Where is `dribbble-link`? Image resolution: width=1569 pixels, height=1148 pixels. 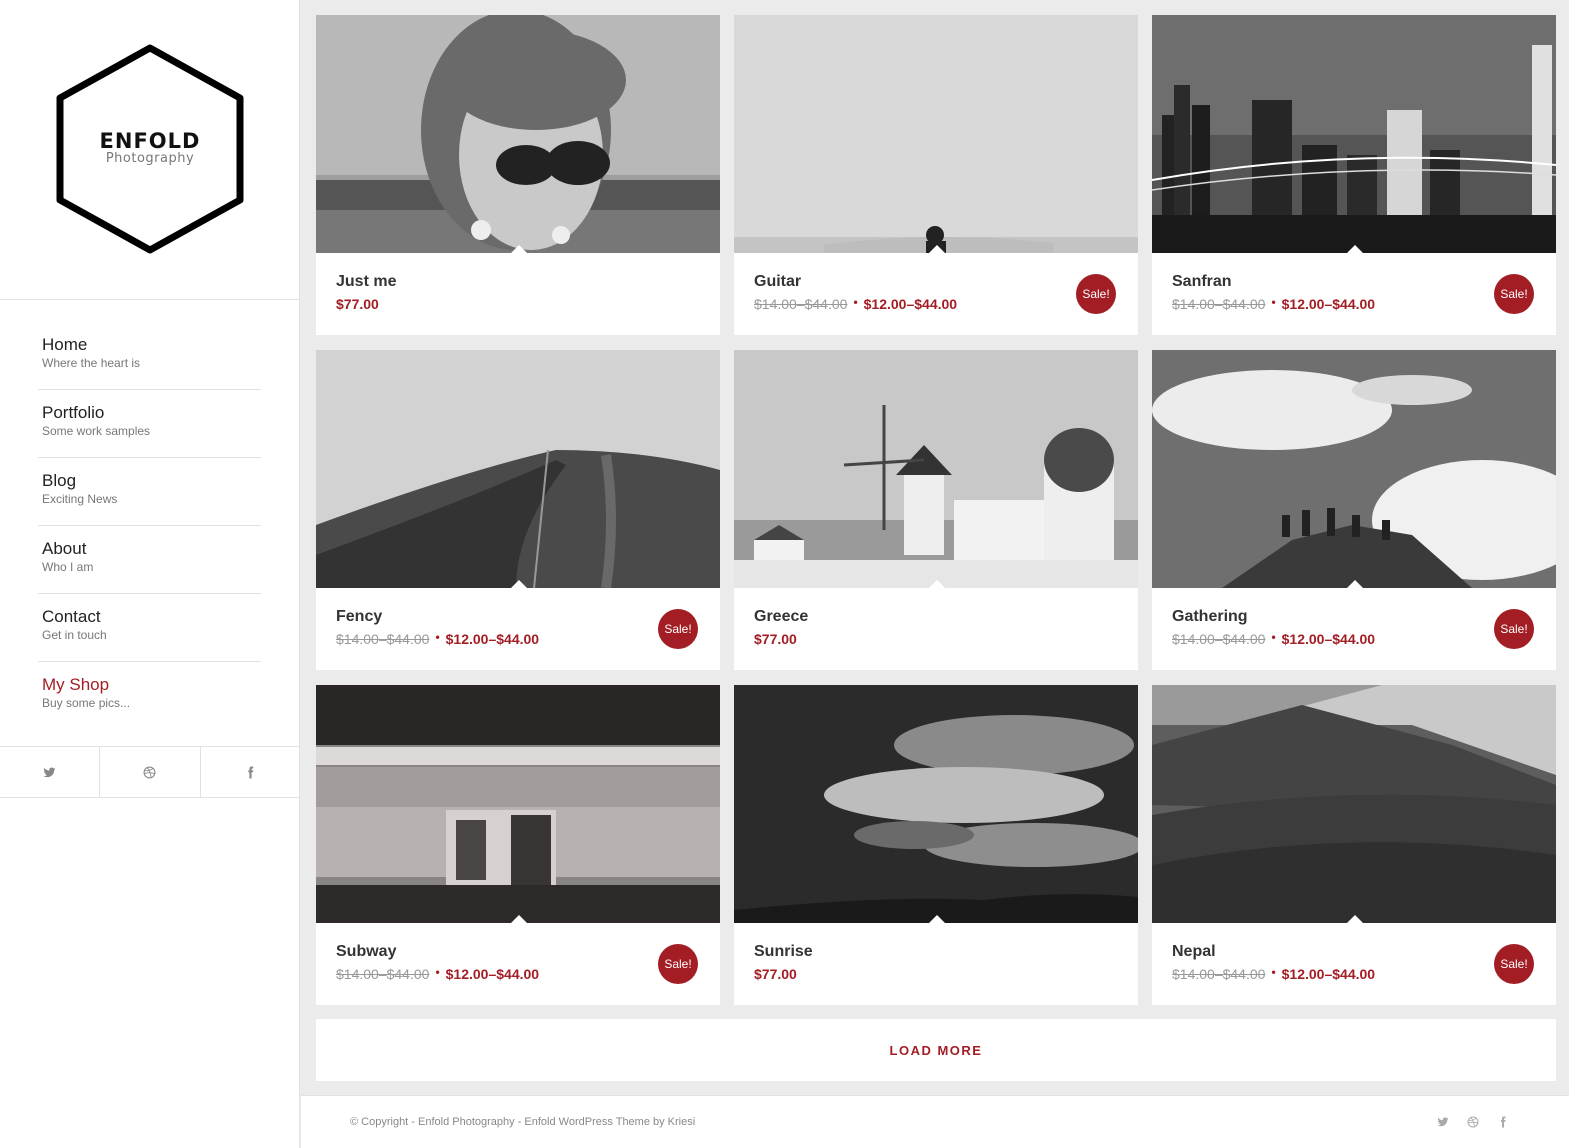
dribbble-link is located at coordinates (150, 772).